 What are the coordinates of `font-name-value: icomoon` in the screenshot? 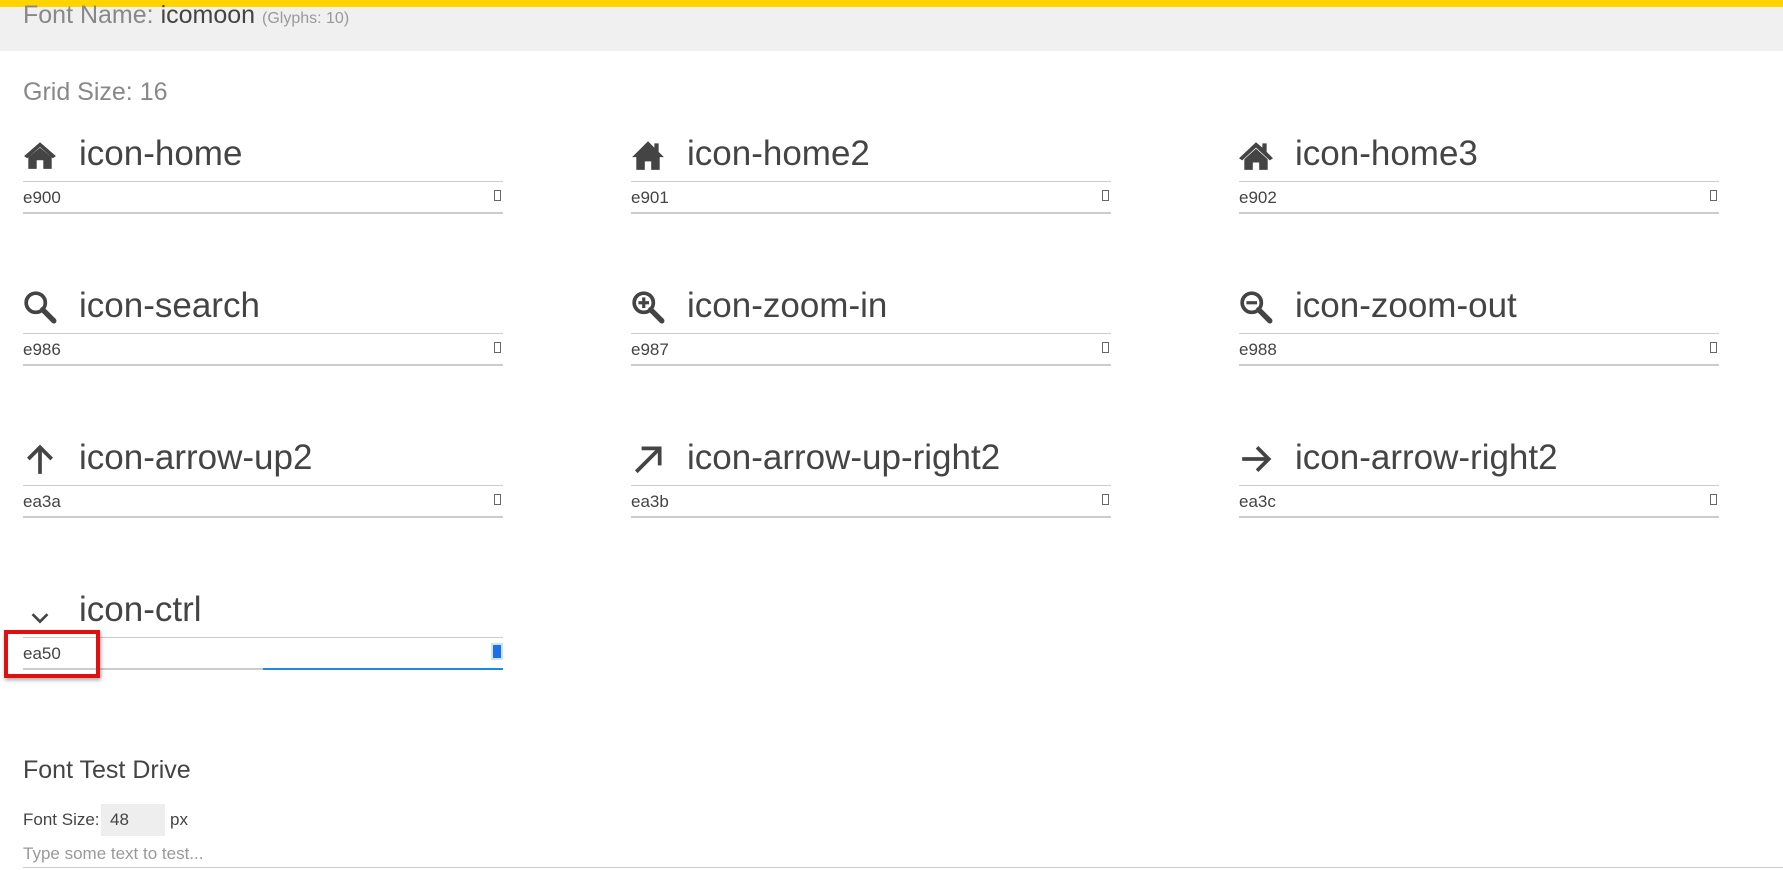 It's located at (208, 15).